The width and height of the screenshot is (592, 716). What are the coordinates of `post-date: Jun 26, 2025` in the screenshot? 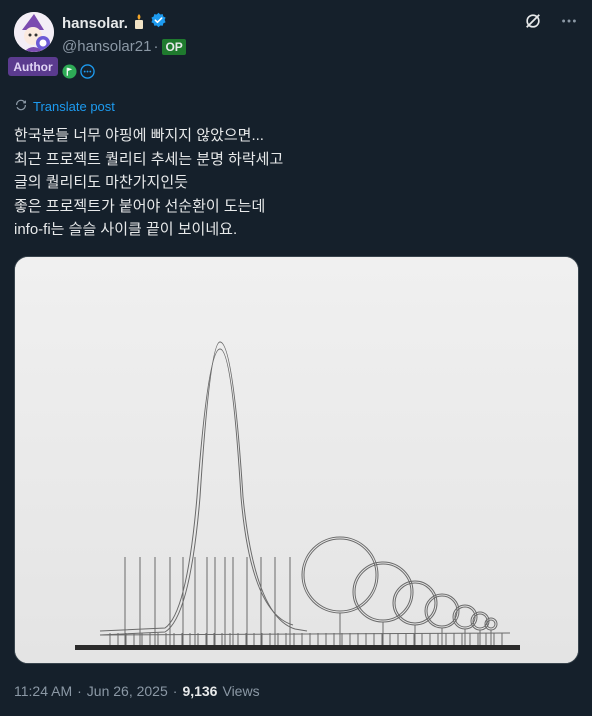 It's located at (127, 691).